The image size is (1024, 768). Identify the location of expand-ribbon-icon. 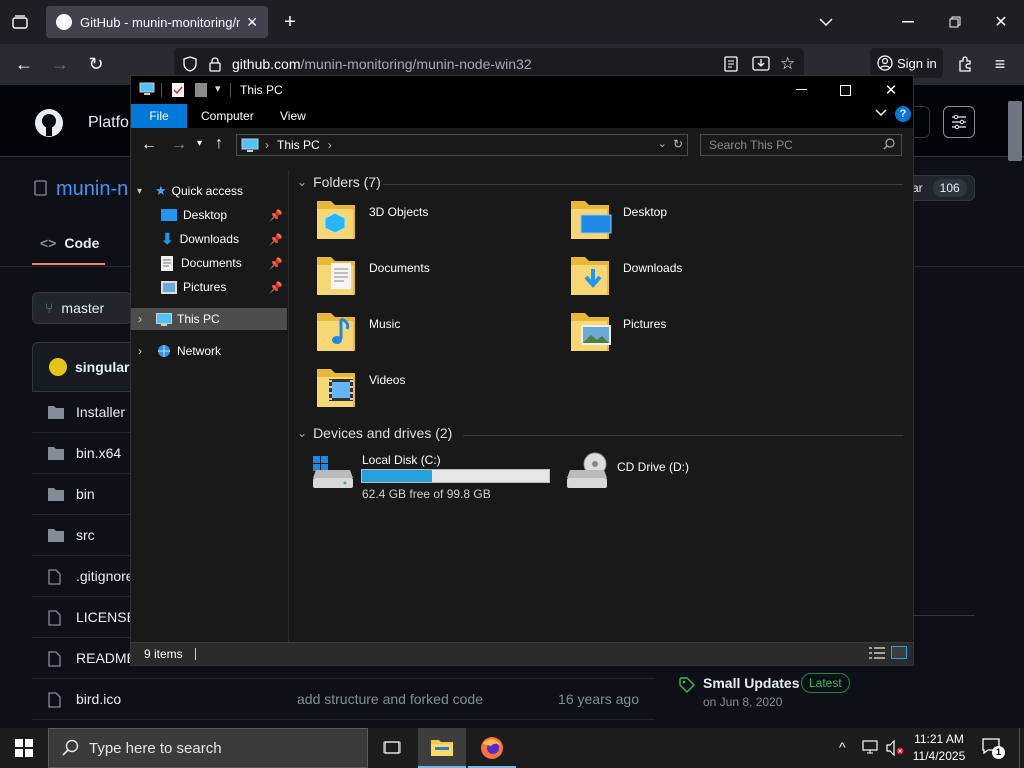
(881, 113).